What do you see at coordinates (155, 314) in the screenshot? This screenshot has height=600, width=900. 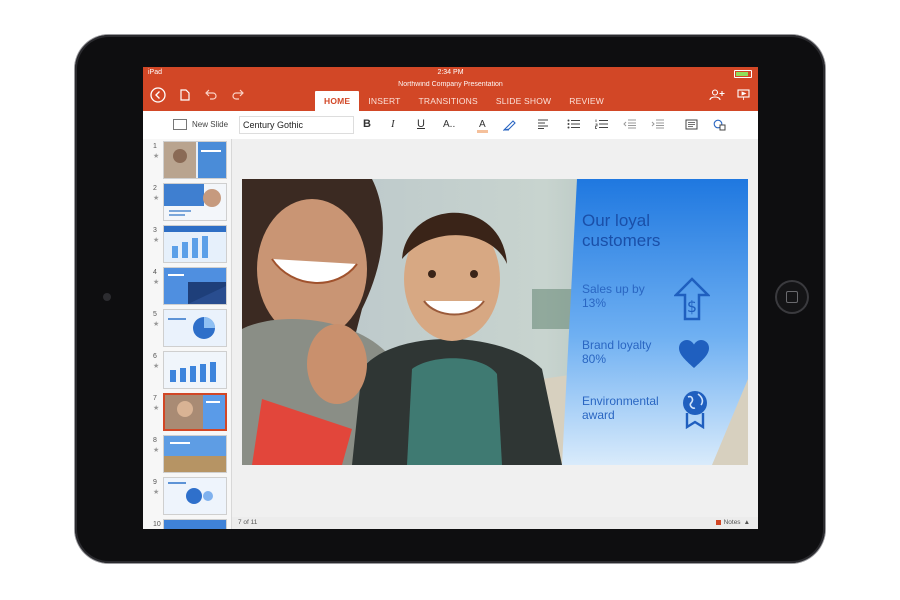 I see `thumbnail-number: 5` at bounding box center [155, 314].